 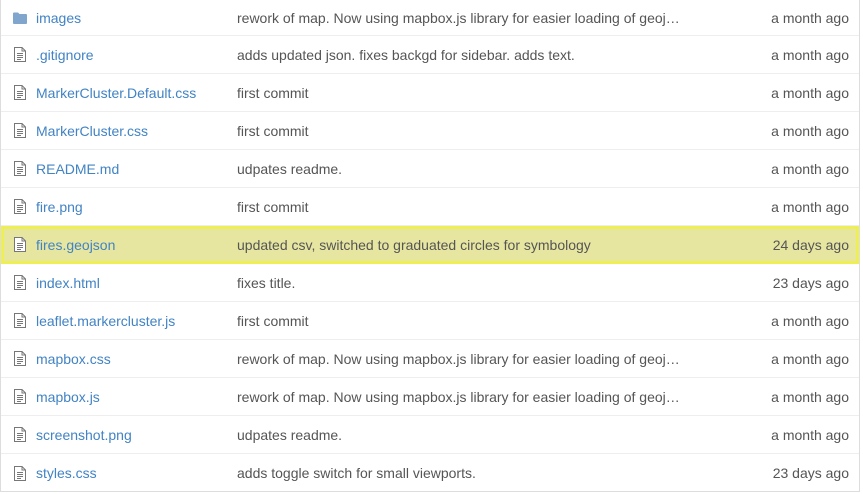 What do you see at coordinates (20, 18) in the screenshot?
I see `folder-icon` at bounding box center [20, 18].